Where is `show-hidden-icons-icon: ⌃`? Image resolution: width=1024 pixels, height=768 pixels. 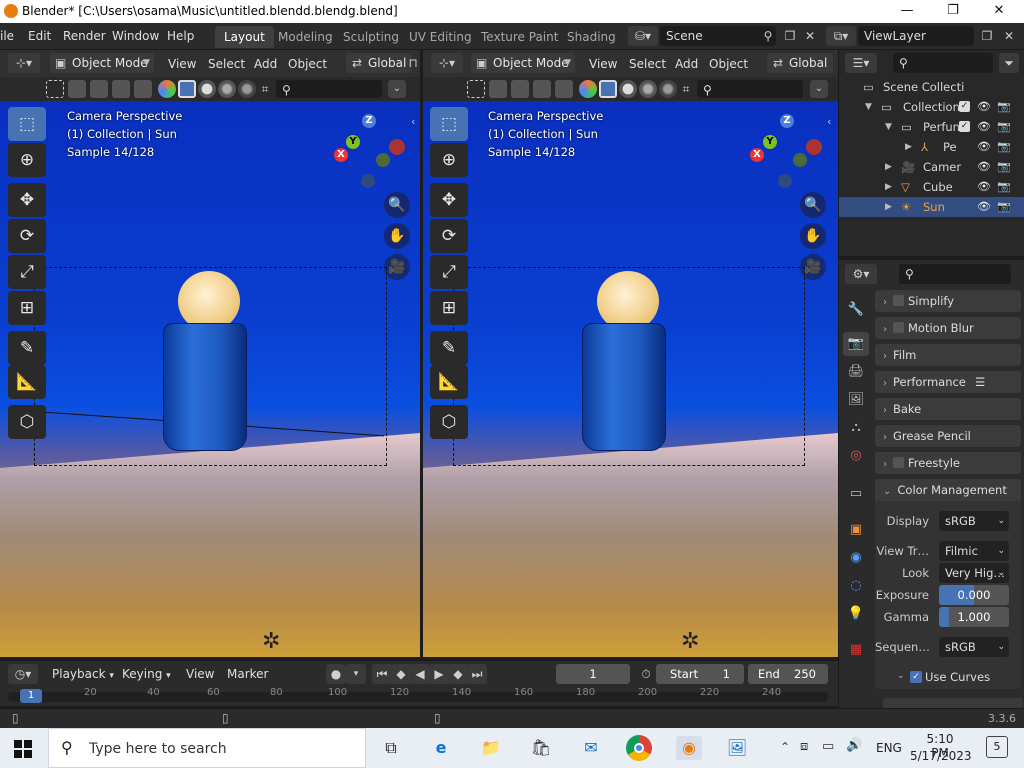 show-hidden-icons-icon: ⌃ is located at coordinates (785, 747).